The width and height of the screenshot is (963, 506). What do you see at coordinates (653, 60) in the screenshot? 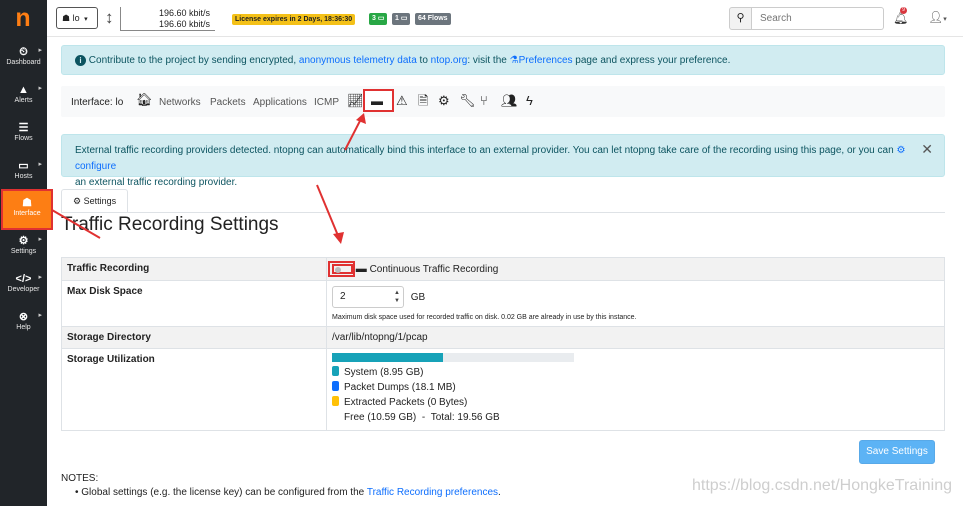
I see `telemetry-suffix: page and express your preference.` at bounding box center [653, 60].